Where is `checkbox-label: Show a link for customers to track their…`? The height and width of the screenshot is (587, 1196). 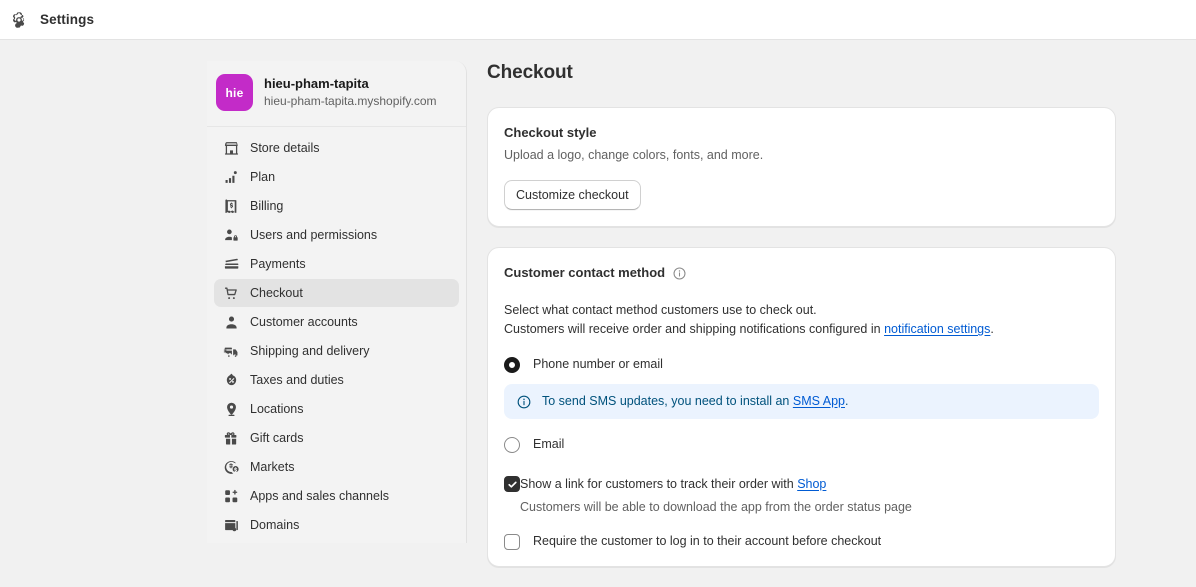 checkbox-label: Show a link for customers to track their… is located at coordinates (673, 484).